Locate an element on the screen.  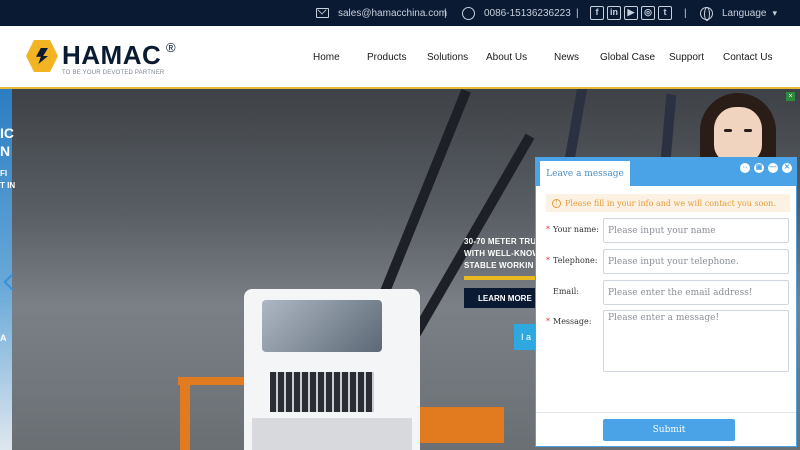
nav-contact-us: Contact Us is located at coordinates (747, 57).